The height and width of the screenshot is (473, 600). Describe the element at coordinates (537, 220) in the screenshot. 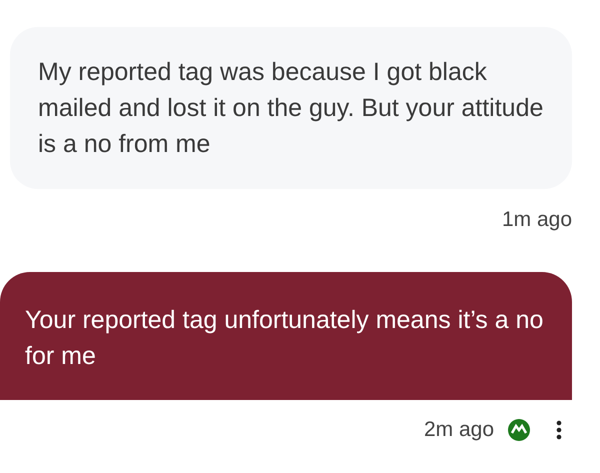

I see `timestamp: 1m ago` at that location.